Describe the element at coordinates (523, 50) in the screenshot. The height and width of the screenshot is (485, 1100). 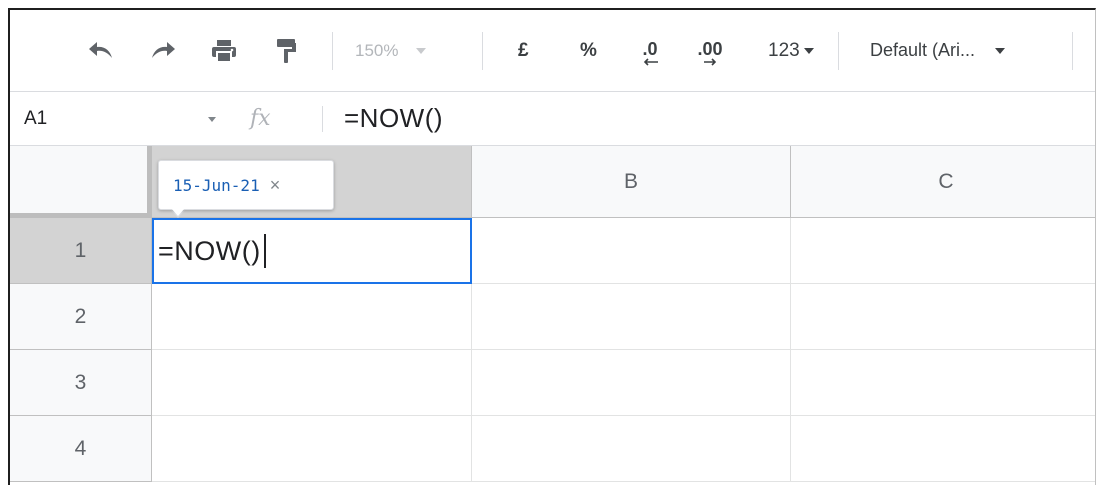
I see `currency-format-button: £` at that location.